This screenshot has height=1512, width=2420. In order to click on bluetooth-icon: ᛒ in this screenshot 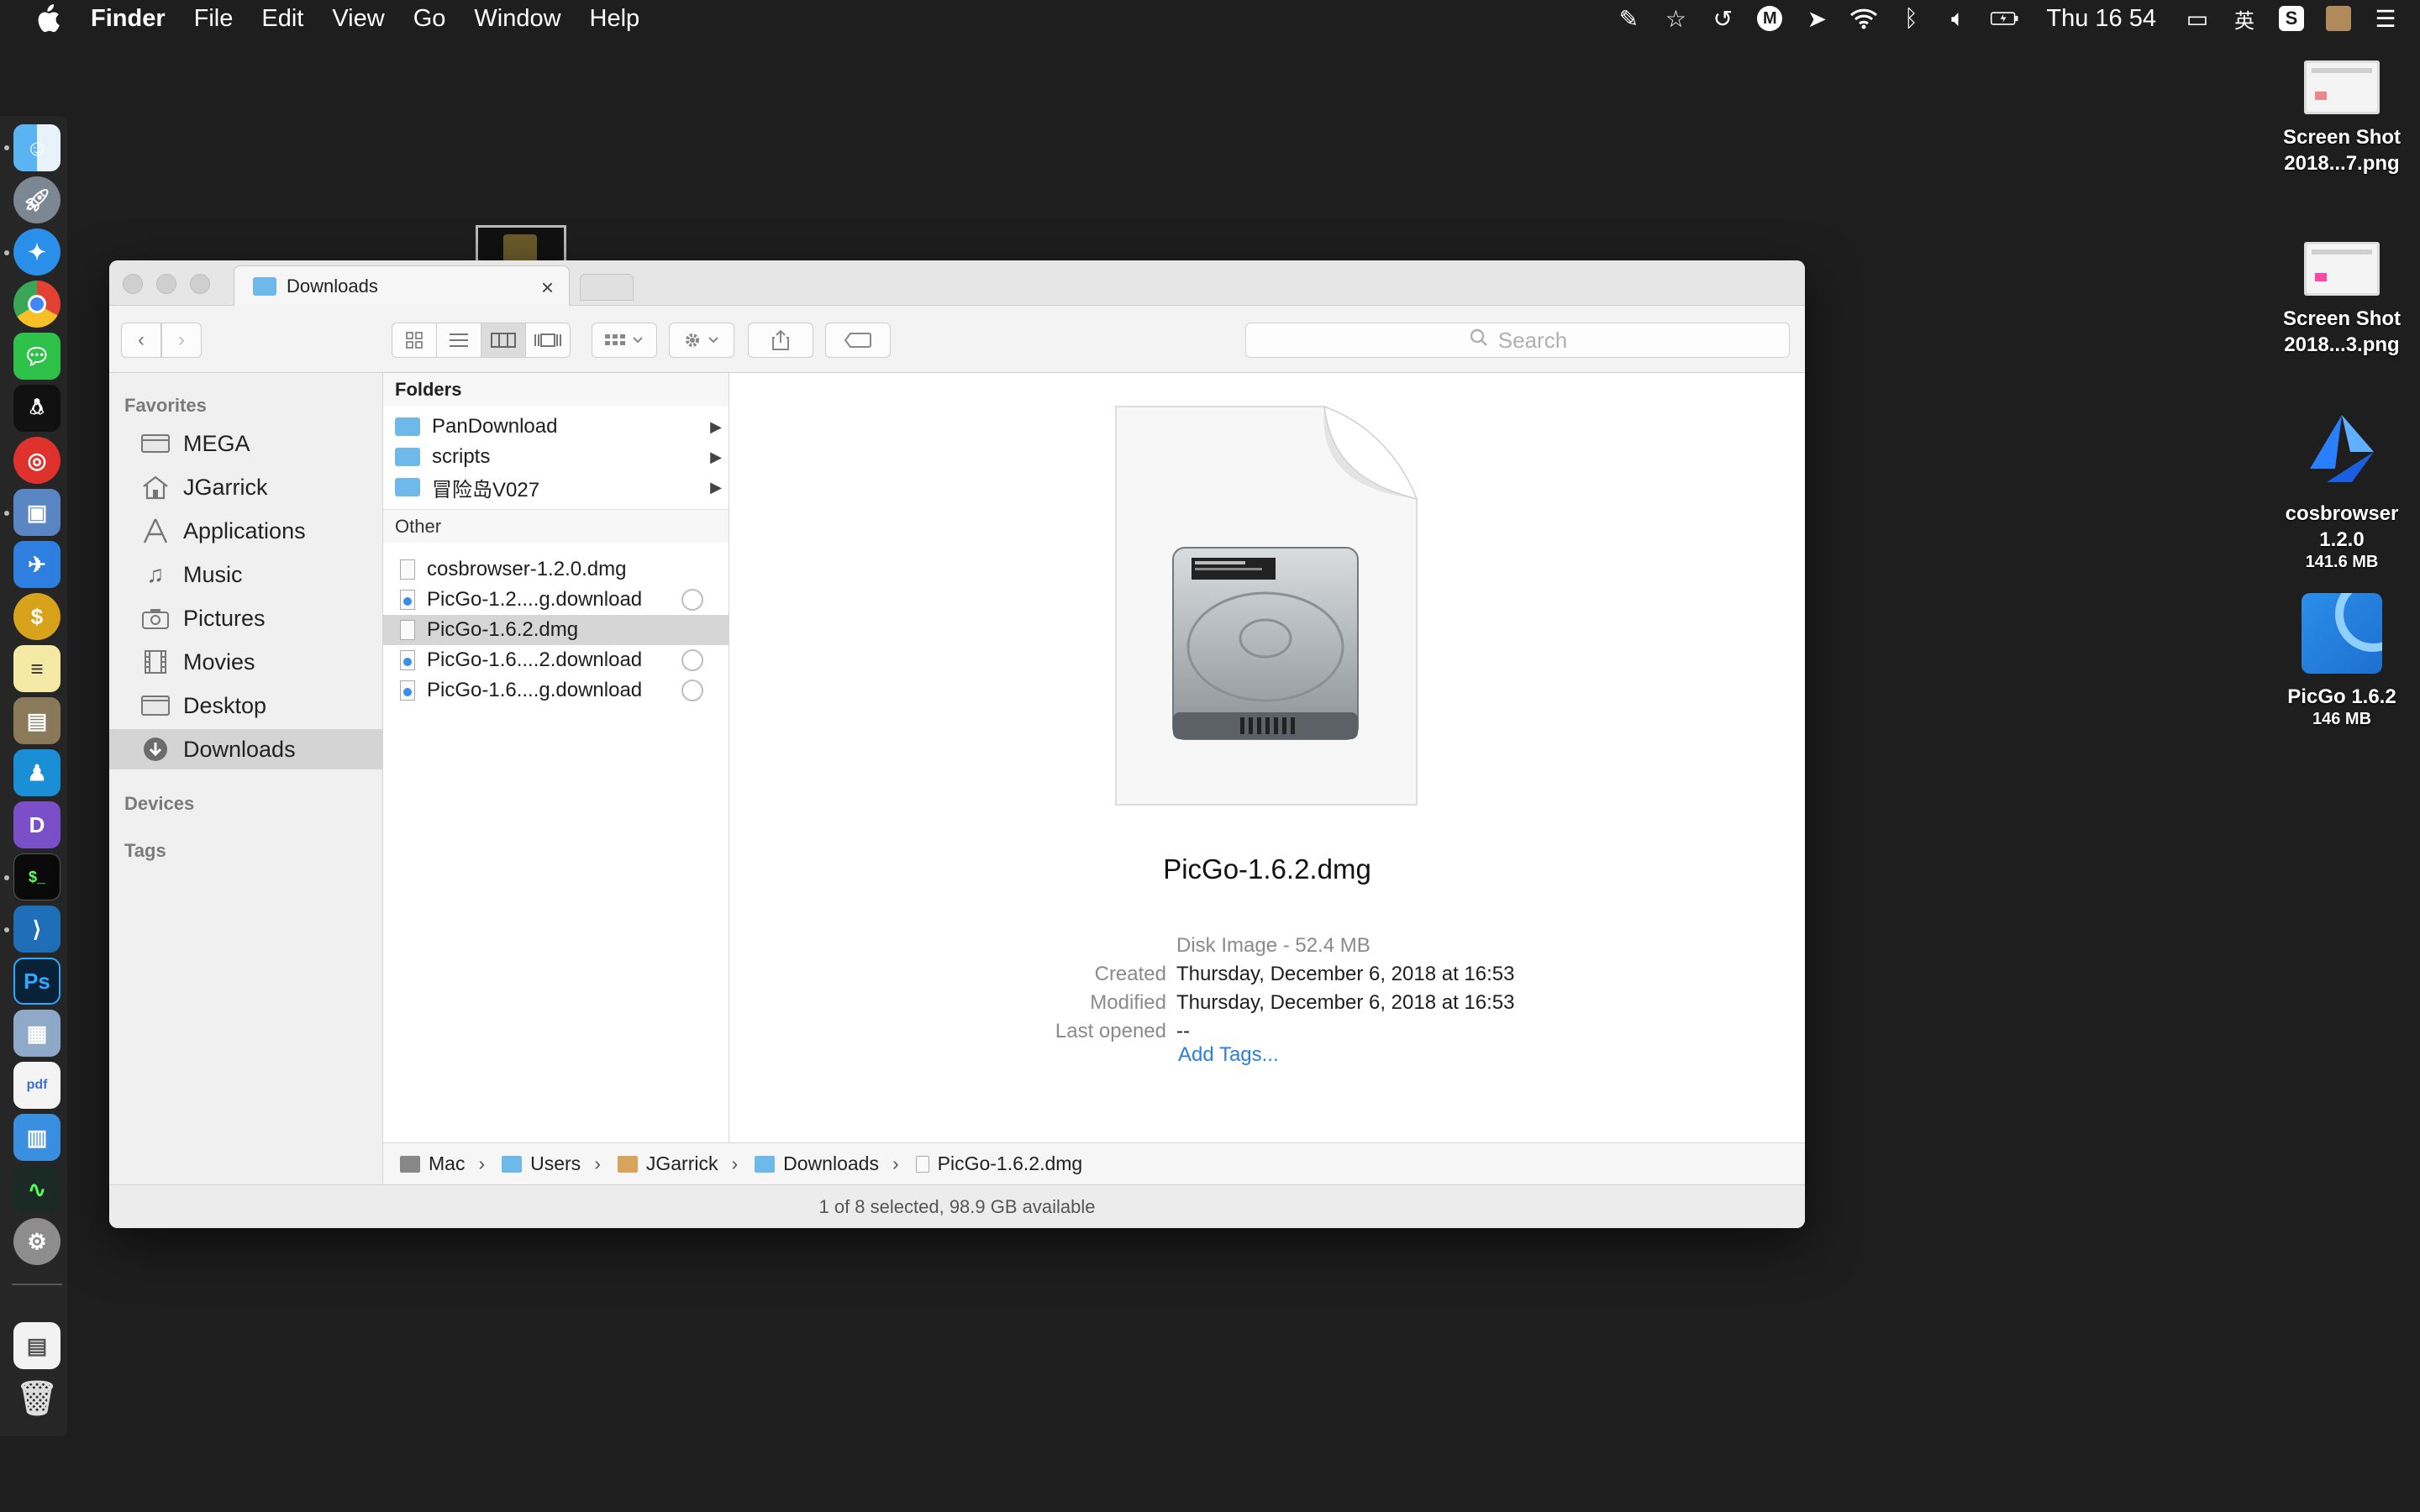, I will do `click(1911, 18)`.